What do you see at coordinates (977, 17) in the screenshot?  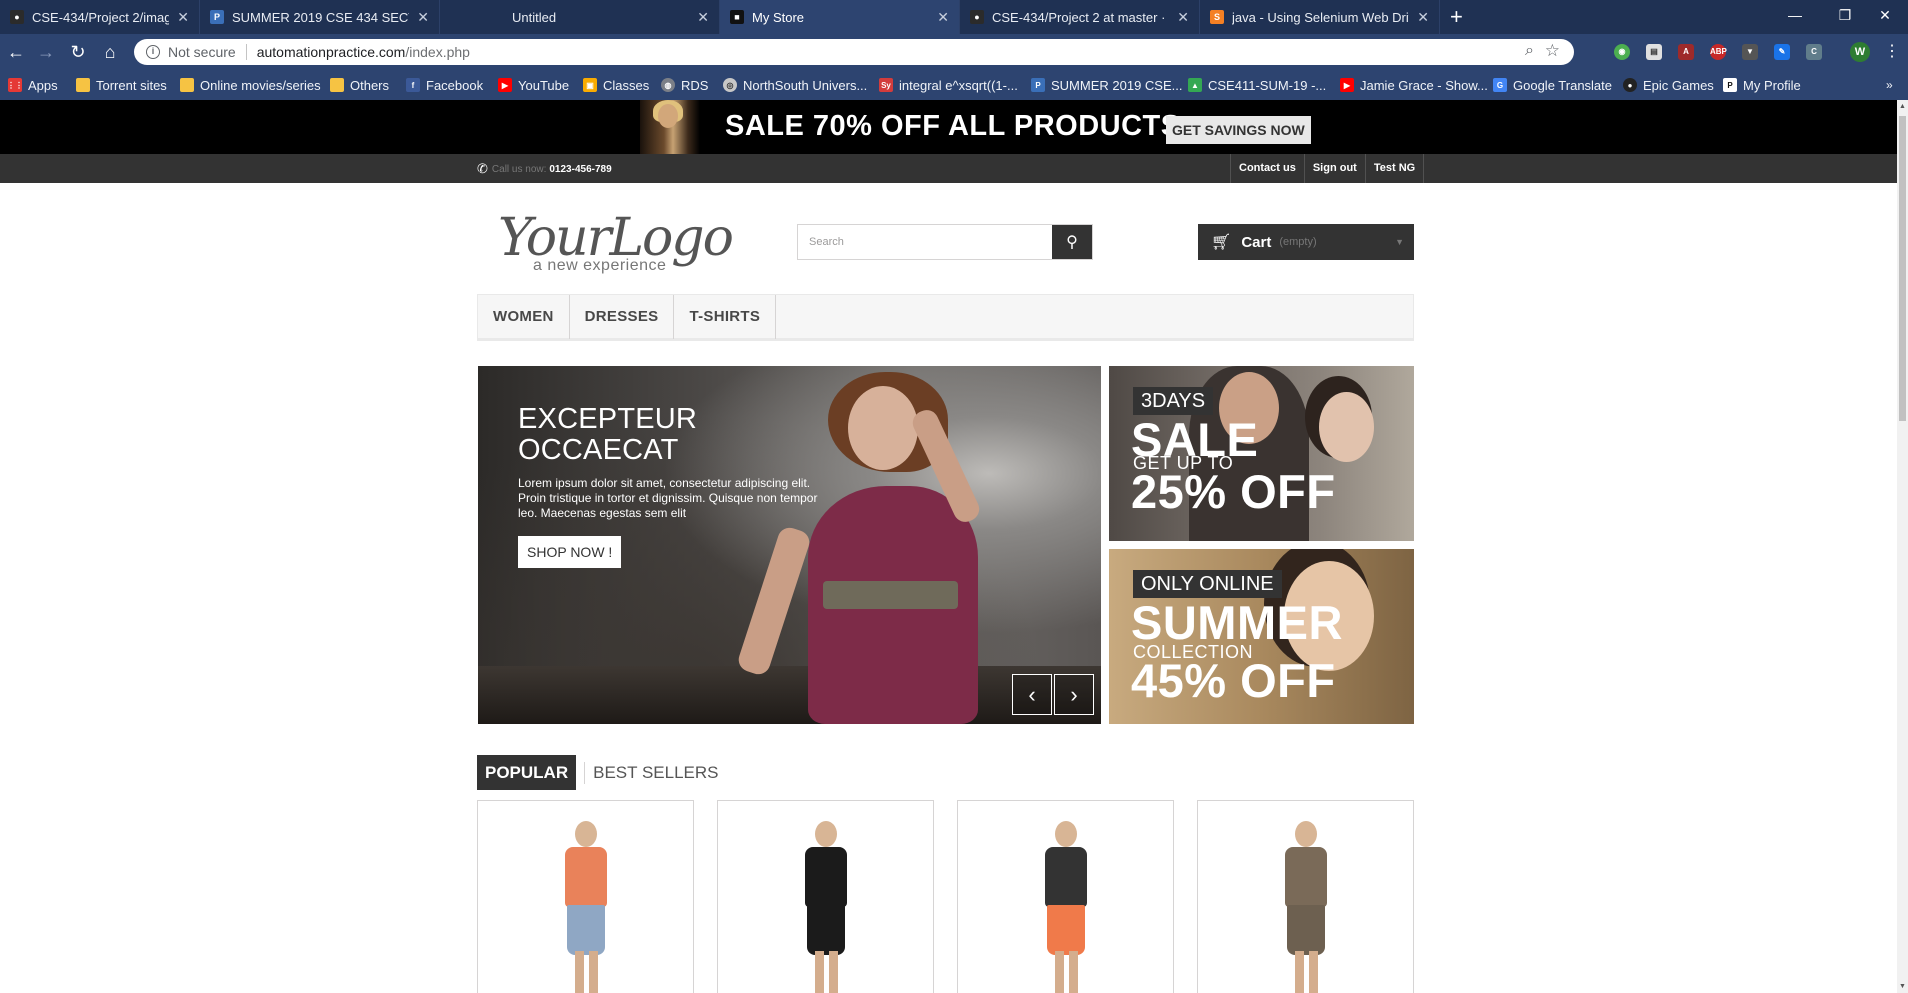 I see `github-icon: ●` at bounding box center [977, 17].